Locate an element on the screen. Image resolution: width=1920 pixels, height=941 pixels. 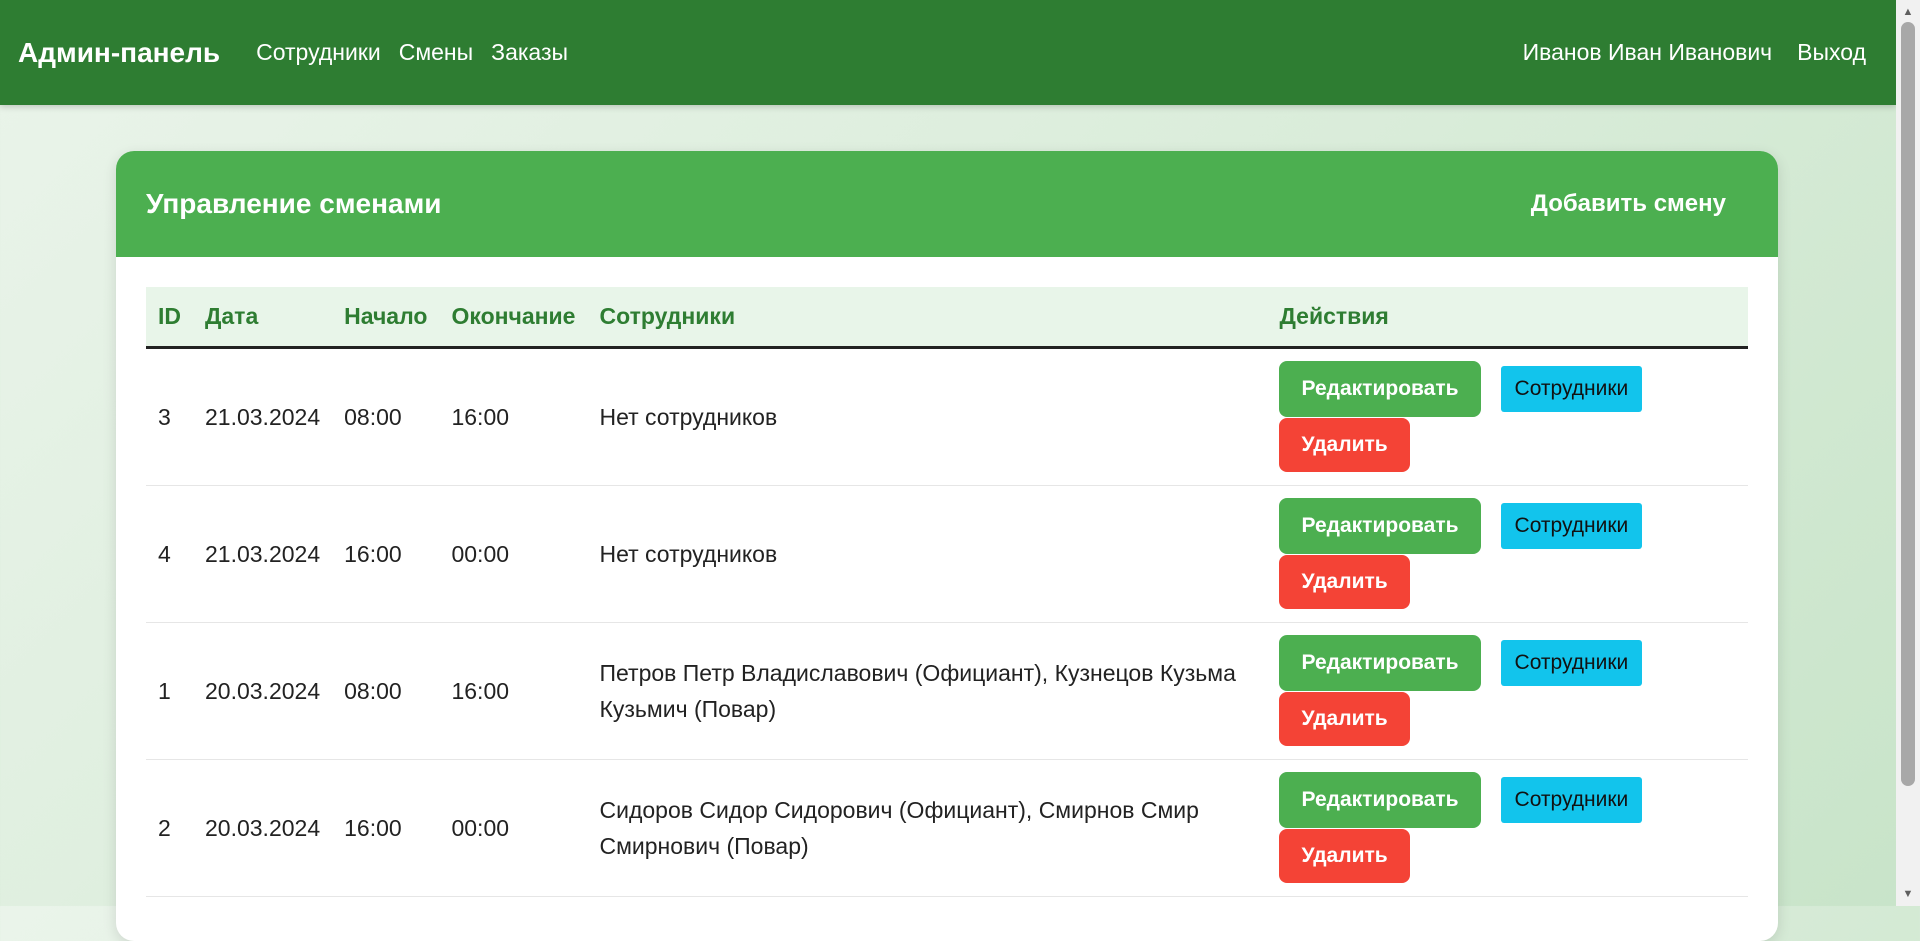
cell-id: 2 is located at coordinates (169, 828).